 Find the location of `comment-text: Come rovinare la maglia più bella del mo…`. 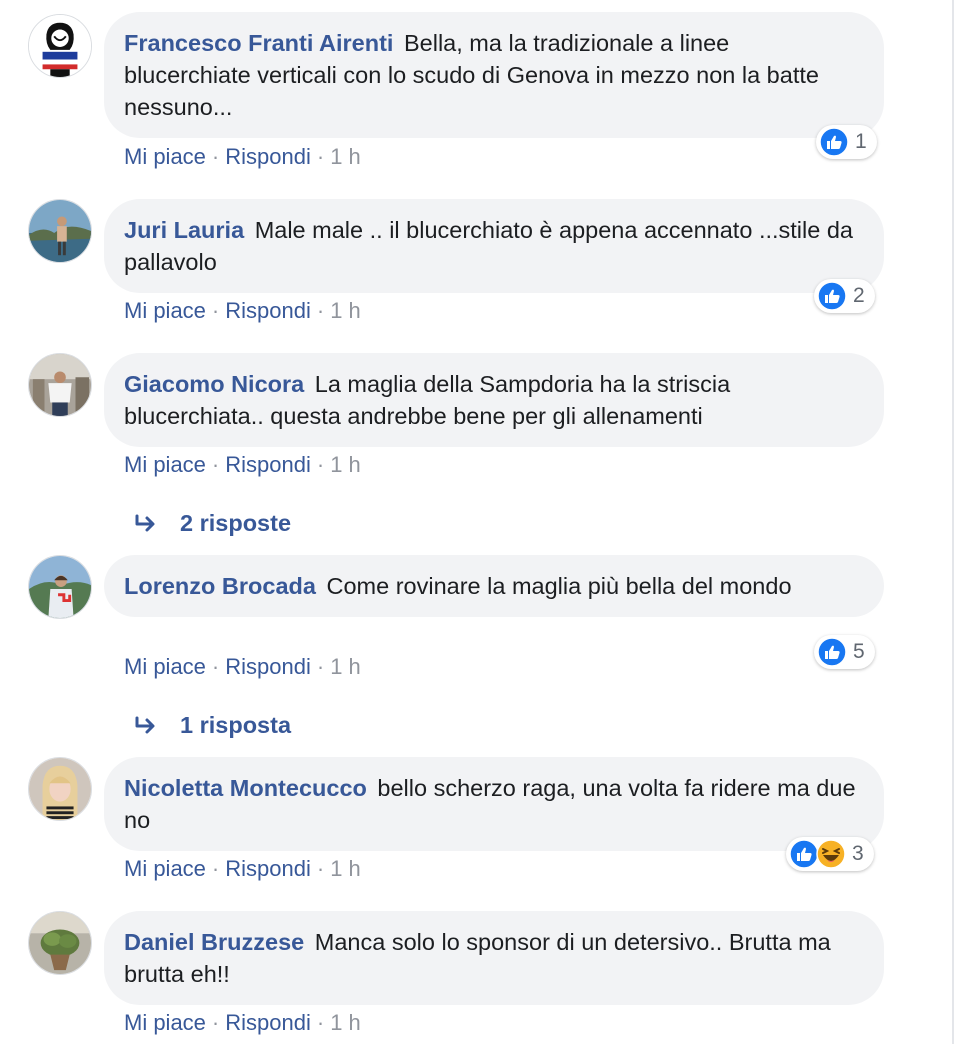

comment-text: Come rovinare la maglia più bella del mo… is located at coordinates (559, 586).